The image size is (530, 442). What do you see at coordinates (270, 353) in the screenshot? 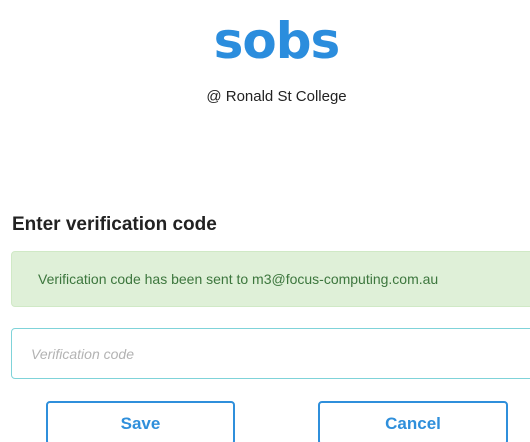
I see `verification-code-input` at bounding box center [270, 353].